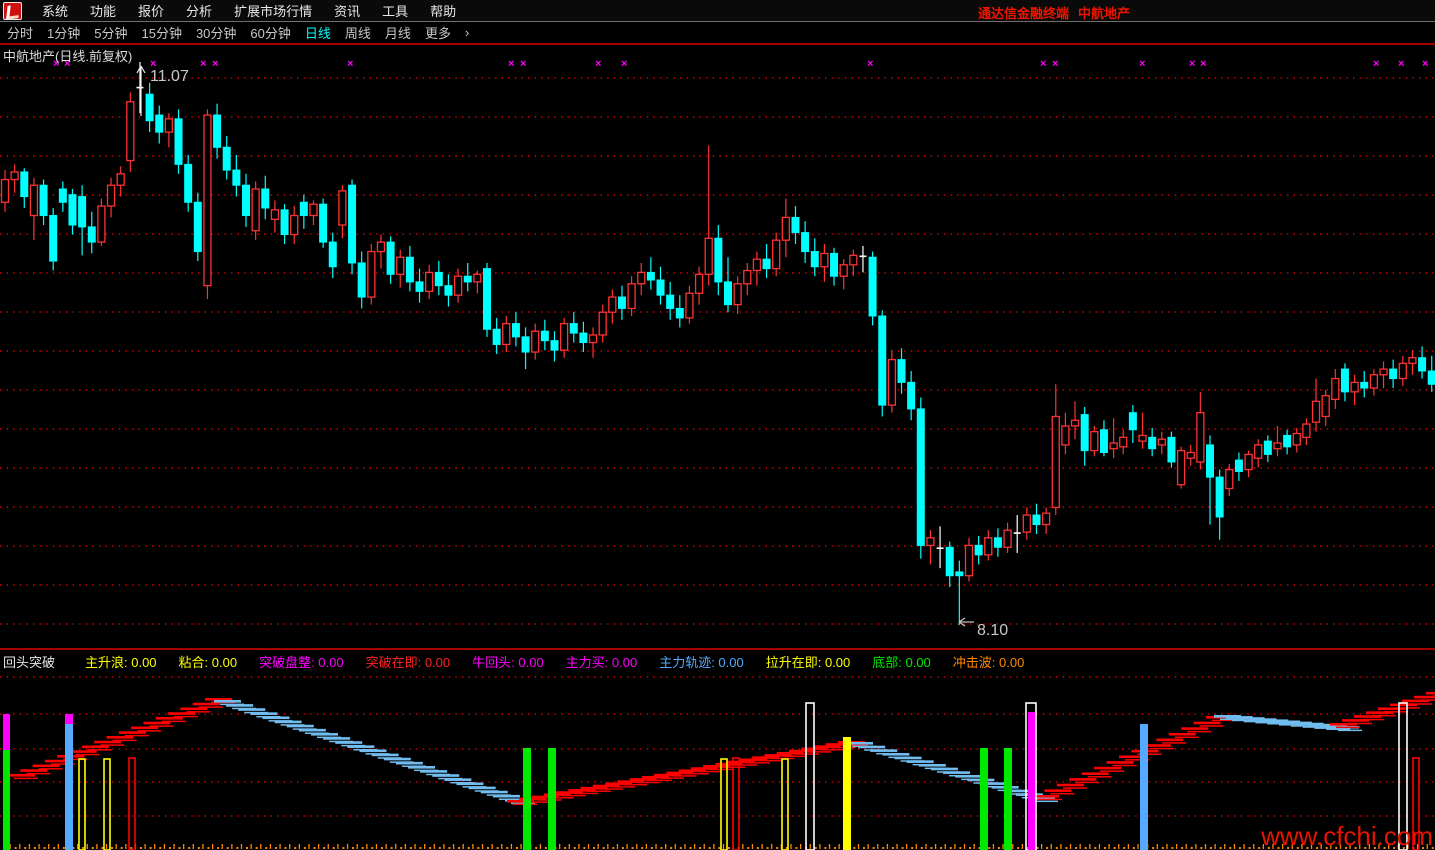 The height and width of the screenshot is (850, 1435). Describe the element at coordinates (467, 32) in the screenshot. I see `chevron-right-icon: ›` at that location.